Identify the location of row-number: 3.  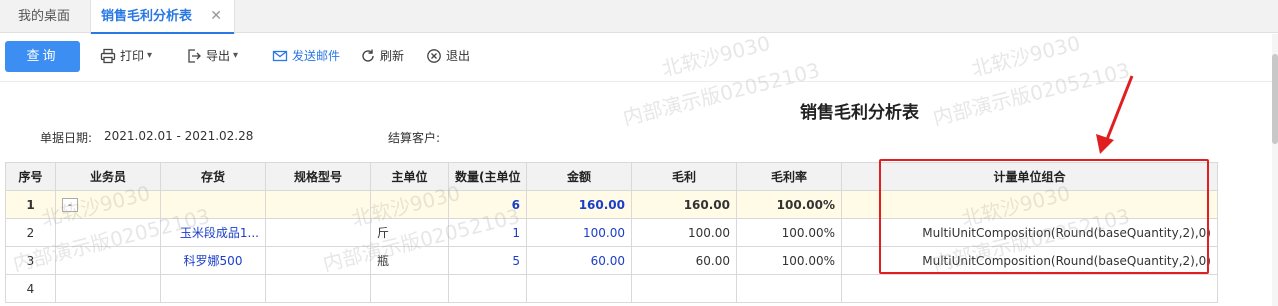
(30, 260).